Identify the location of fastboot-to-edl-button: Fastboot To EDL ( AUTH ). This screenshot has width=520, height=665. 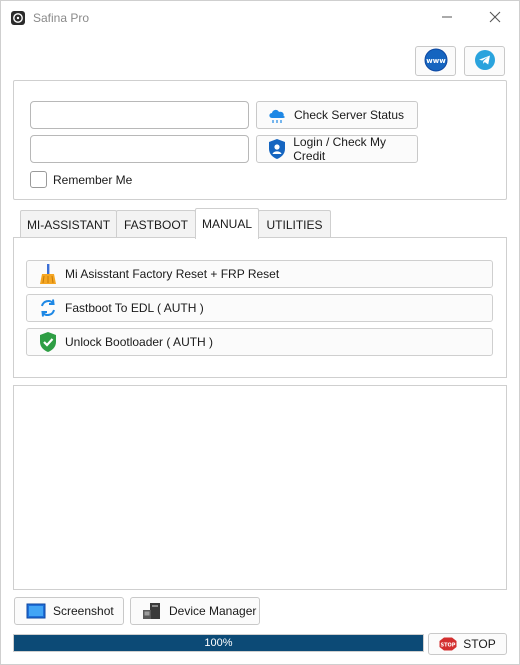
(259, 308).